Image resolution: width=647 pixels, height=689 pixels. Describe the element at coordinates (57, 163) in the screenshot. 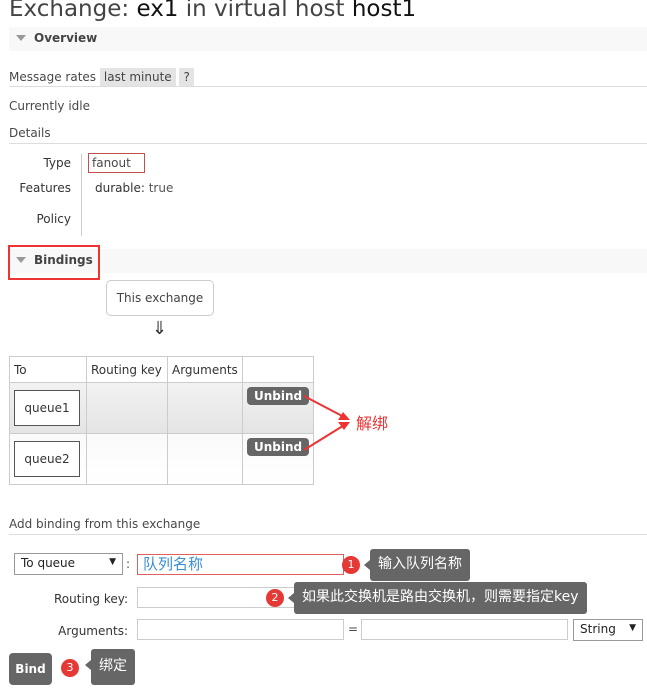

I see `type-label: Type` at that location.